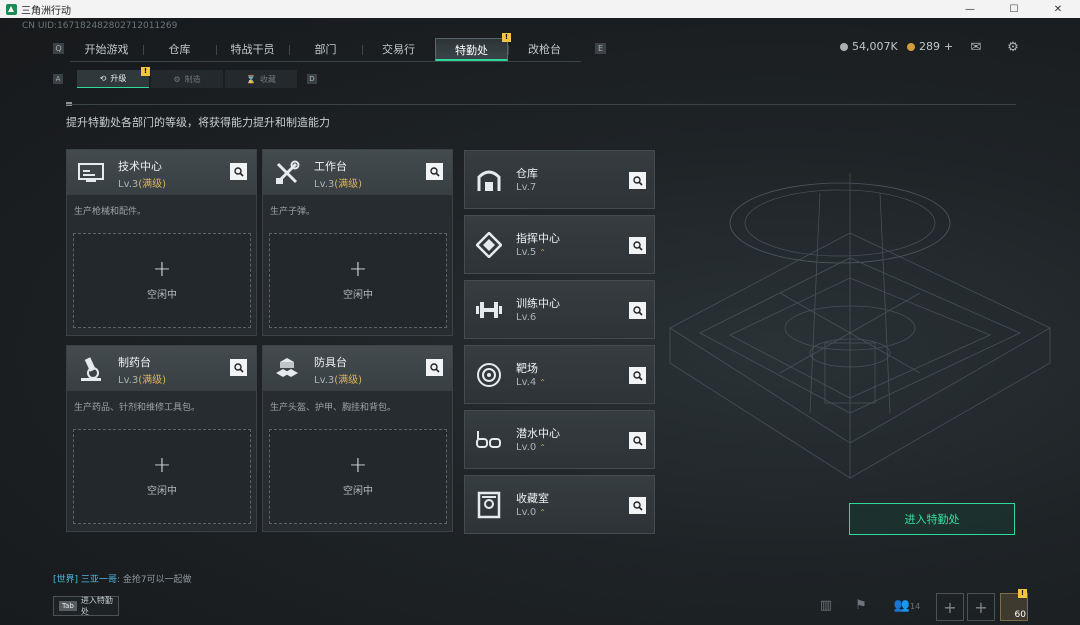 The height and width of the screenshot is (625, 1080). I want to click on flag-icon: ⚑, so click(861, 606).